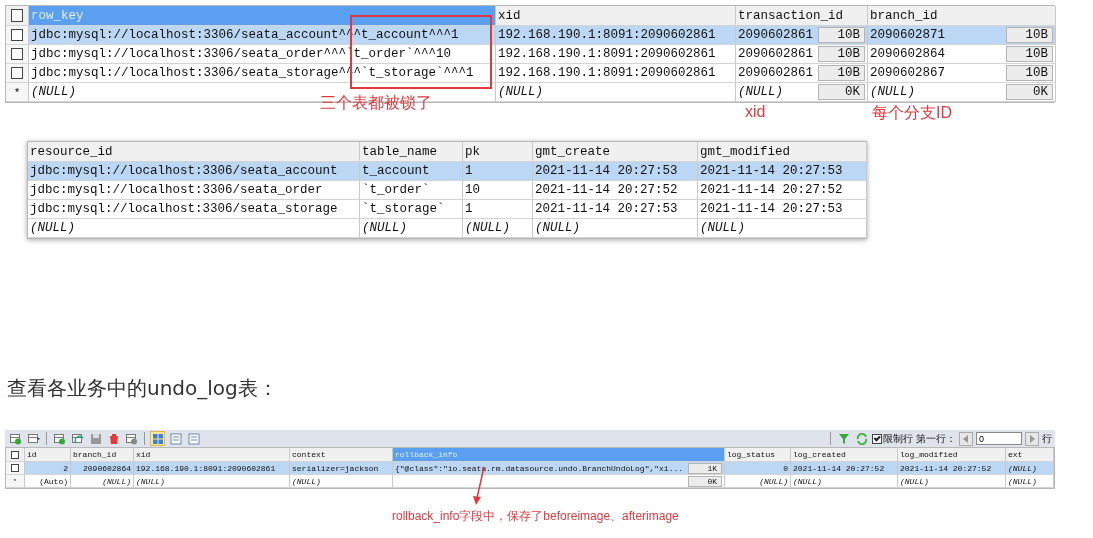 This screenshot has width=1093, height=538. Describe the element at coordinates (341, 455) in the screenshot. I see `column-header: context` at that location.